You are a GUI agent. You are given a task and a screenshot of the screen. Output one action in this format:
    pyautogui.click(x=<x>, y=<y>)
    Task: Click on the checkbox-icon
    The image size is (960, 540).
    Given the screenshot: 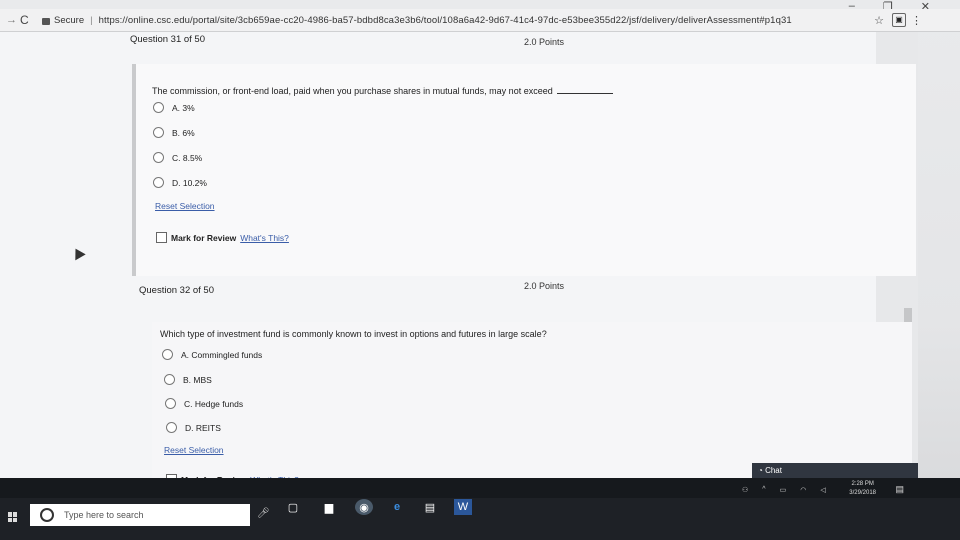 What is the action you would take?
    pyautogui.click(x=161, y=237)
    